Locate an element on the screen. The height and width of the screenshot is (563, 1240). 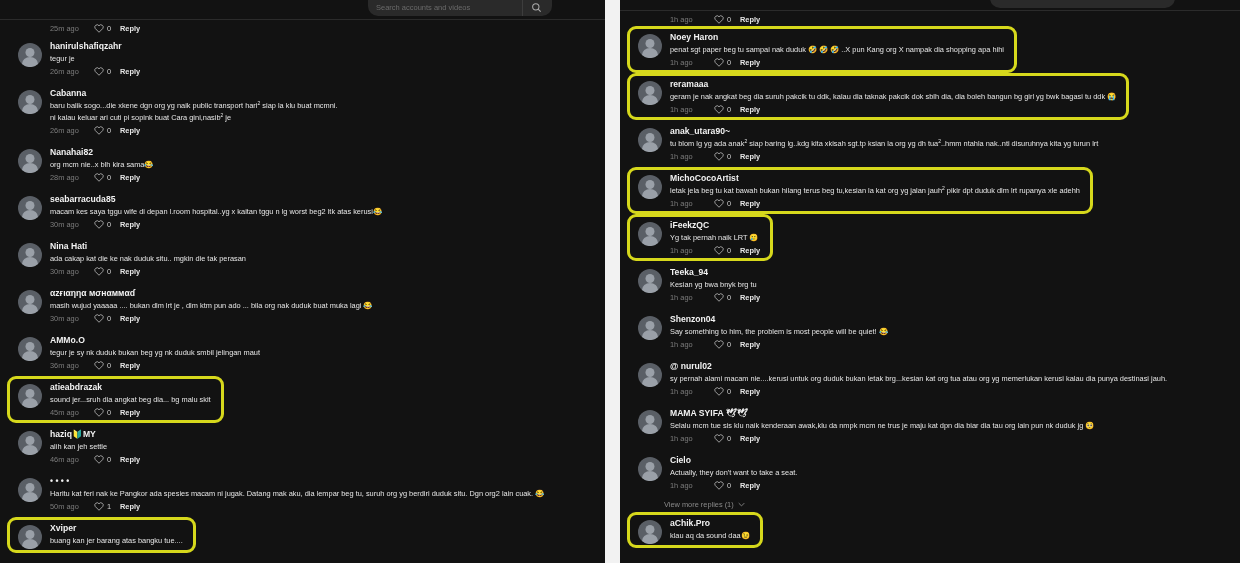
username: AMMo.O is located at coordinates (67, 340).